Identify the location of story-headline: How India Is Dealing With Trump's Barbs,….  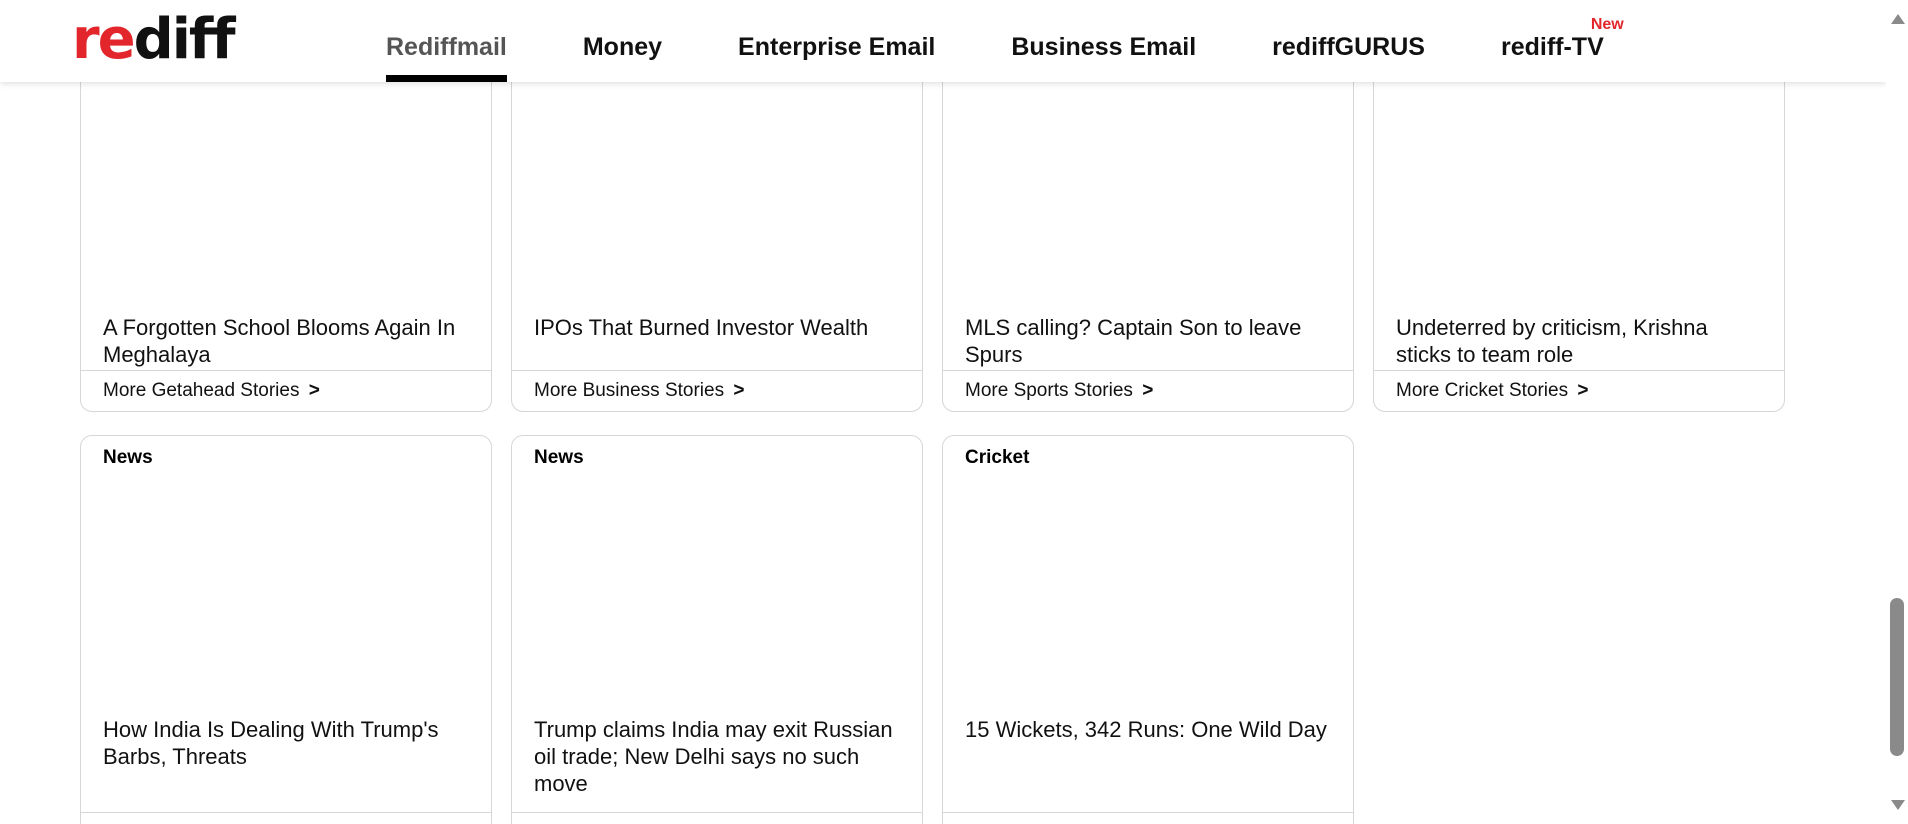
(286, 743).